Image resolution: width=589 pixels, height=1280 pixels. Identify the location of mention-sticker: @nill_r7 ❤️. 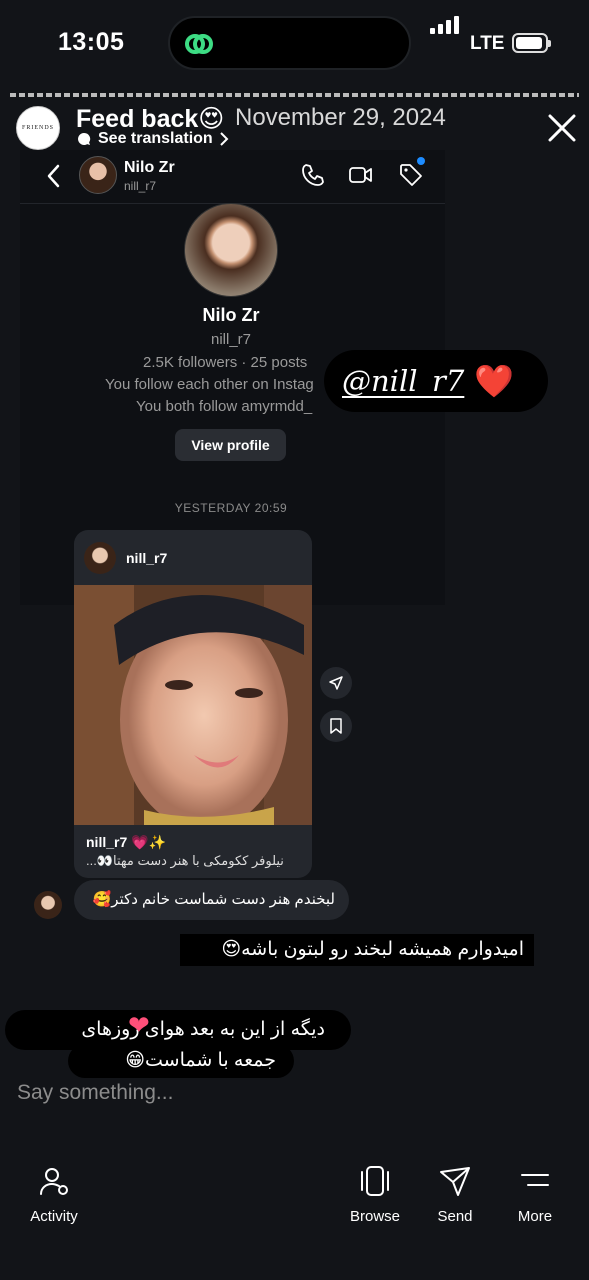
(436, 381).